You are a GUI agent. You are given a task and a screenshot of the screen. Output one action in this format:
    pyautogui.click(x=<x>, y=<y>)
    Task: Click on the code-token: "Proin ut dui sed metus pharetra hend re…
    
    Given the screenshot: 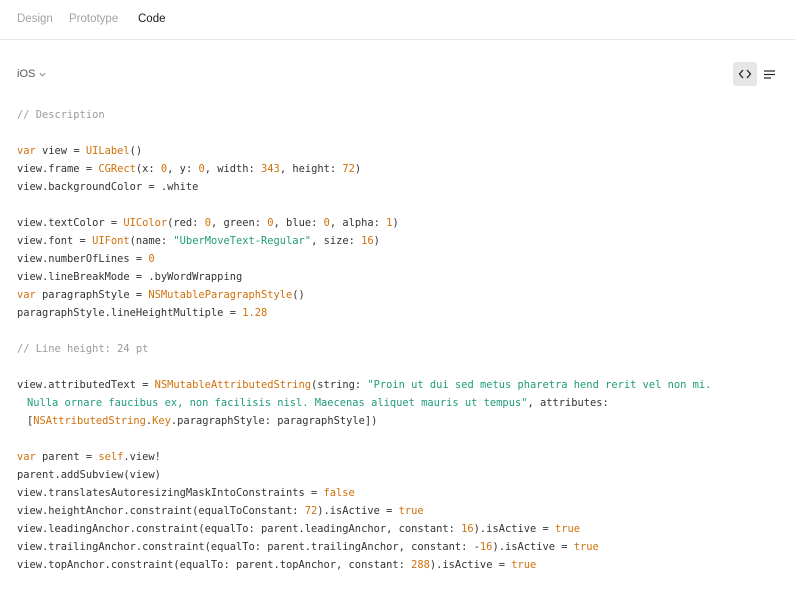 What is the action you would take?
    pyautogui.click(x=539, y=385)
    